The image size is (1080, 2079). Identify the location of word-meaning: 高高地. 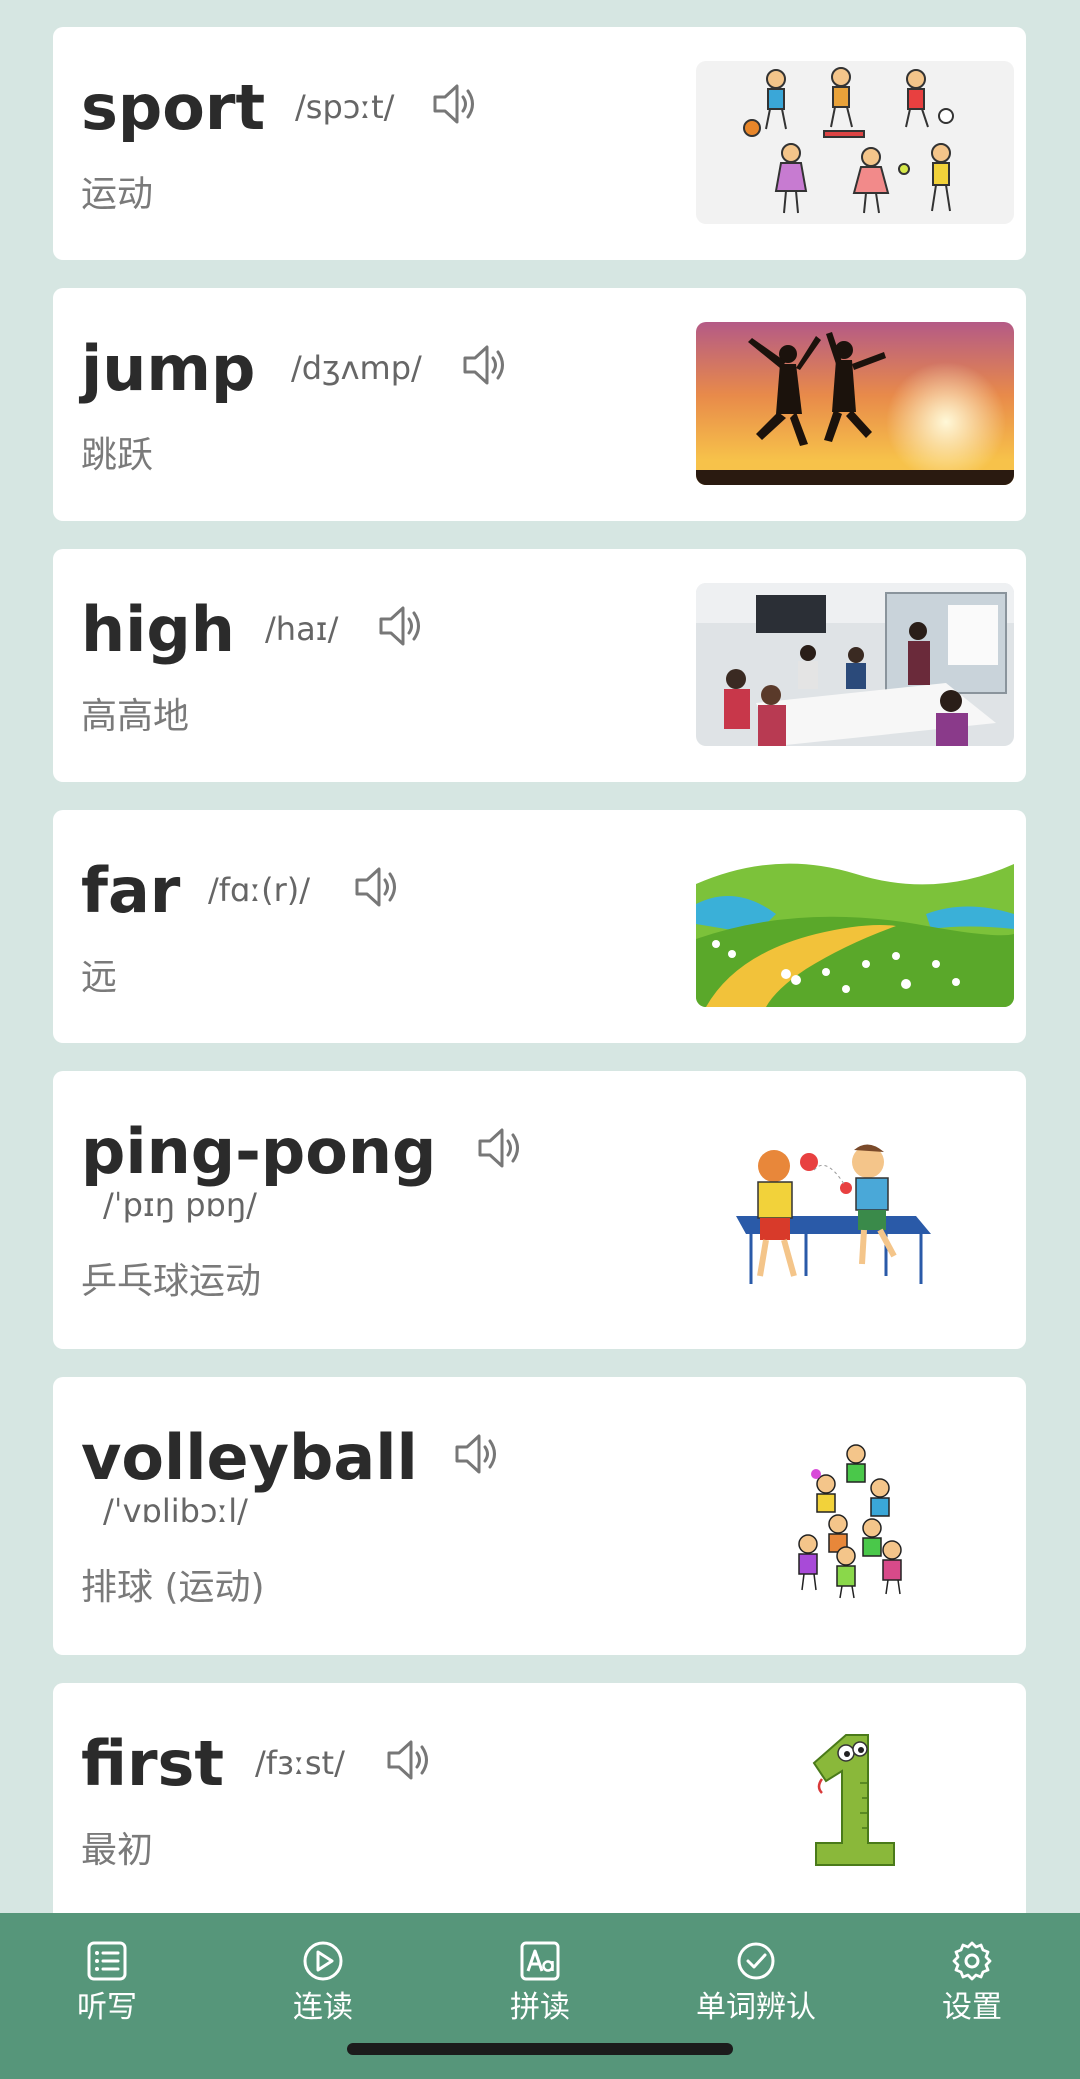
(135, 716).